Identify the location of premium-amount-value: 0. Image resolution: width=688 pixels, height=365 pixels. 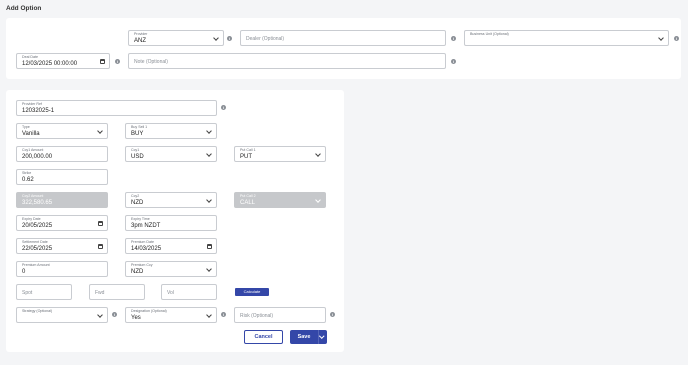
(24, 271).